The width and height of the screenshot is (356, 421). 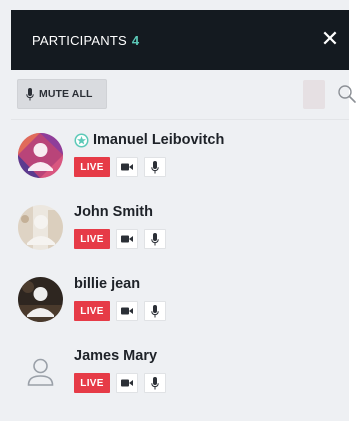 What do you see at coordinates (314, 94) in the screenshot?
I see `search-input` at bounding box center [314, 94].